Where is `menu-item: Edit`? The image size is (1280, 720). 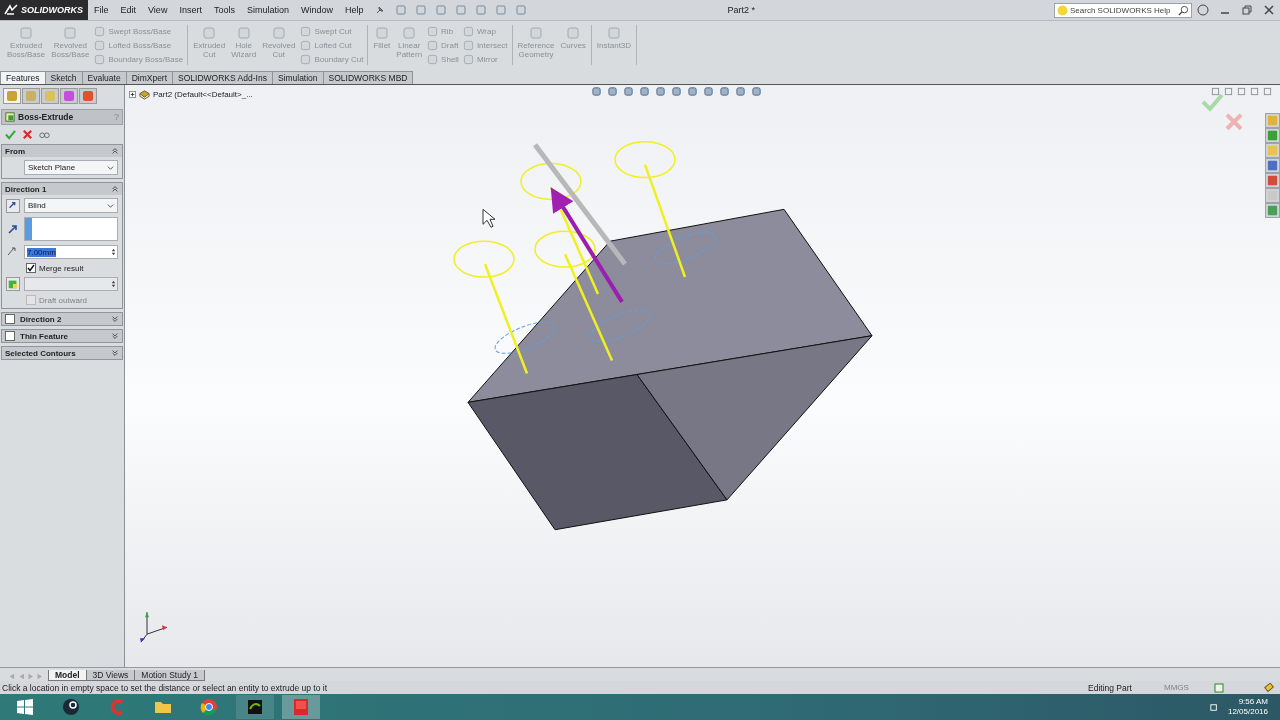 menu-item: Edit is located at coordinates (128, 10).